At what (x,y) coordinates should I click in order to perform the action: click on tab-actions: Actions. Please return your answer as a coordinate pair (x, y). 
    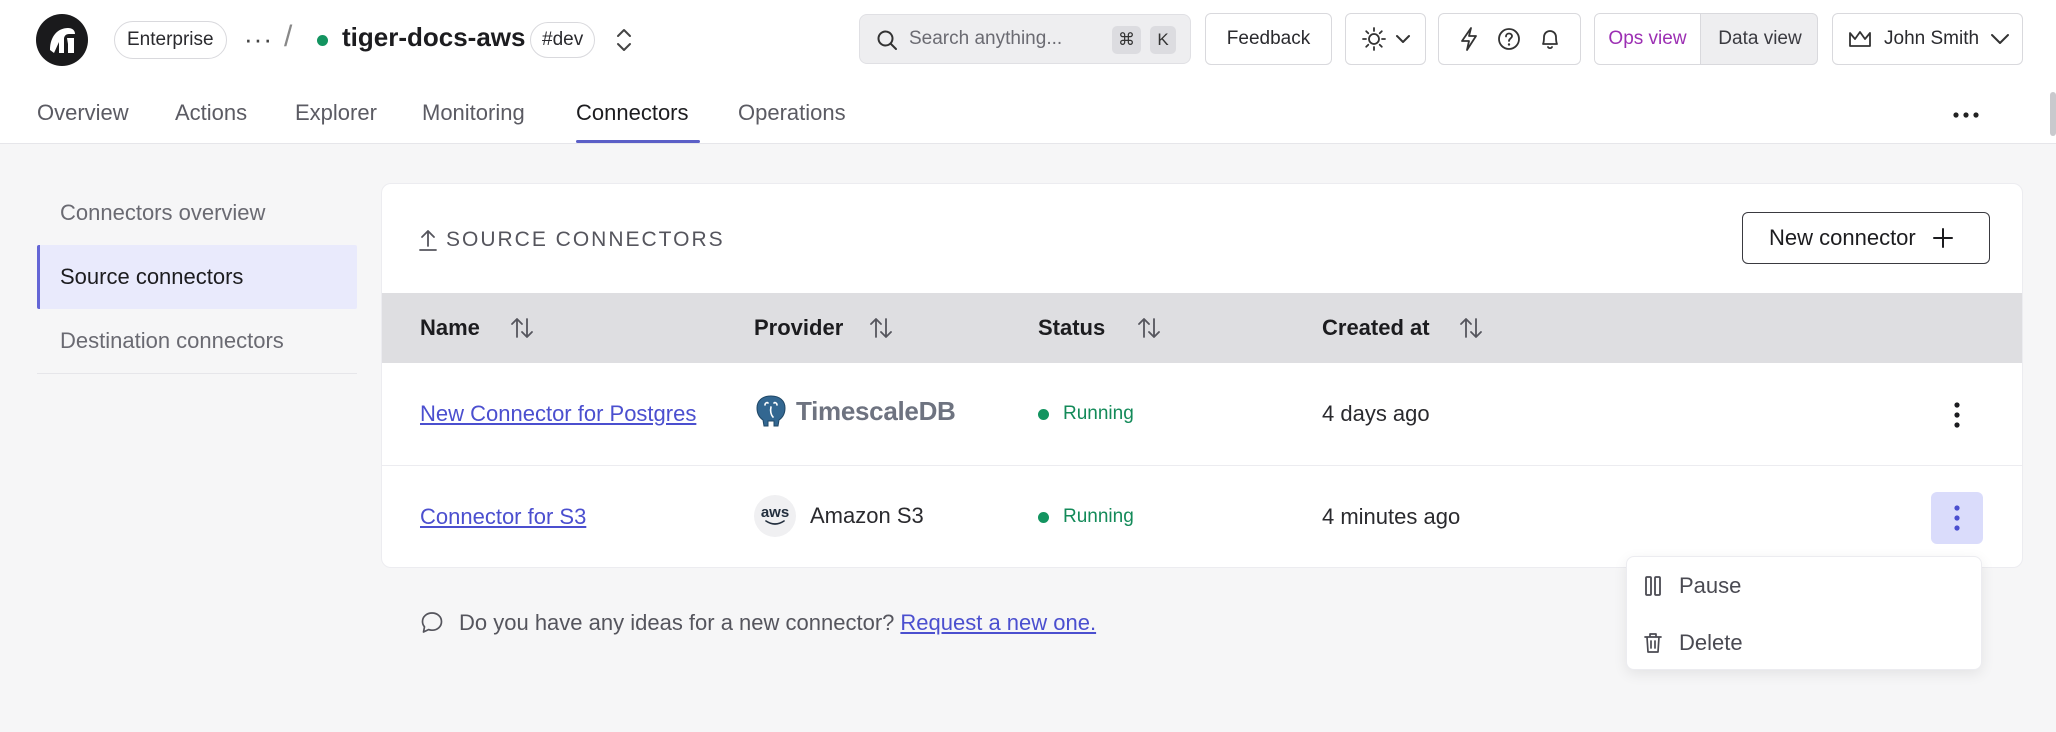
    Looking at the image, I should click on (211, 113).